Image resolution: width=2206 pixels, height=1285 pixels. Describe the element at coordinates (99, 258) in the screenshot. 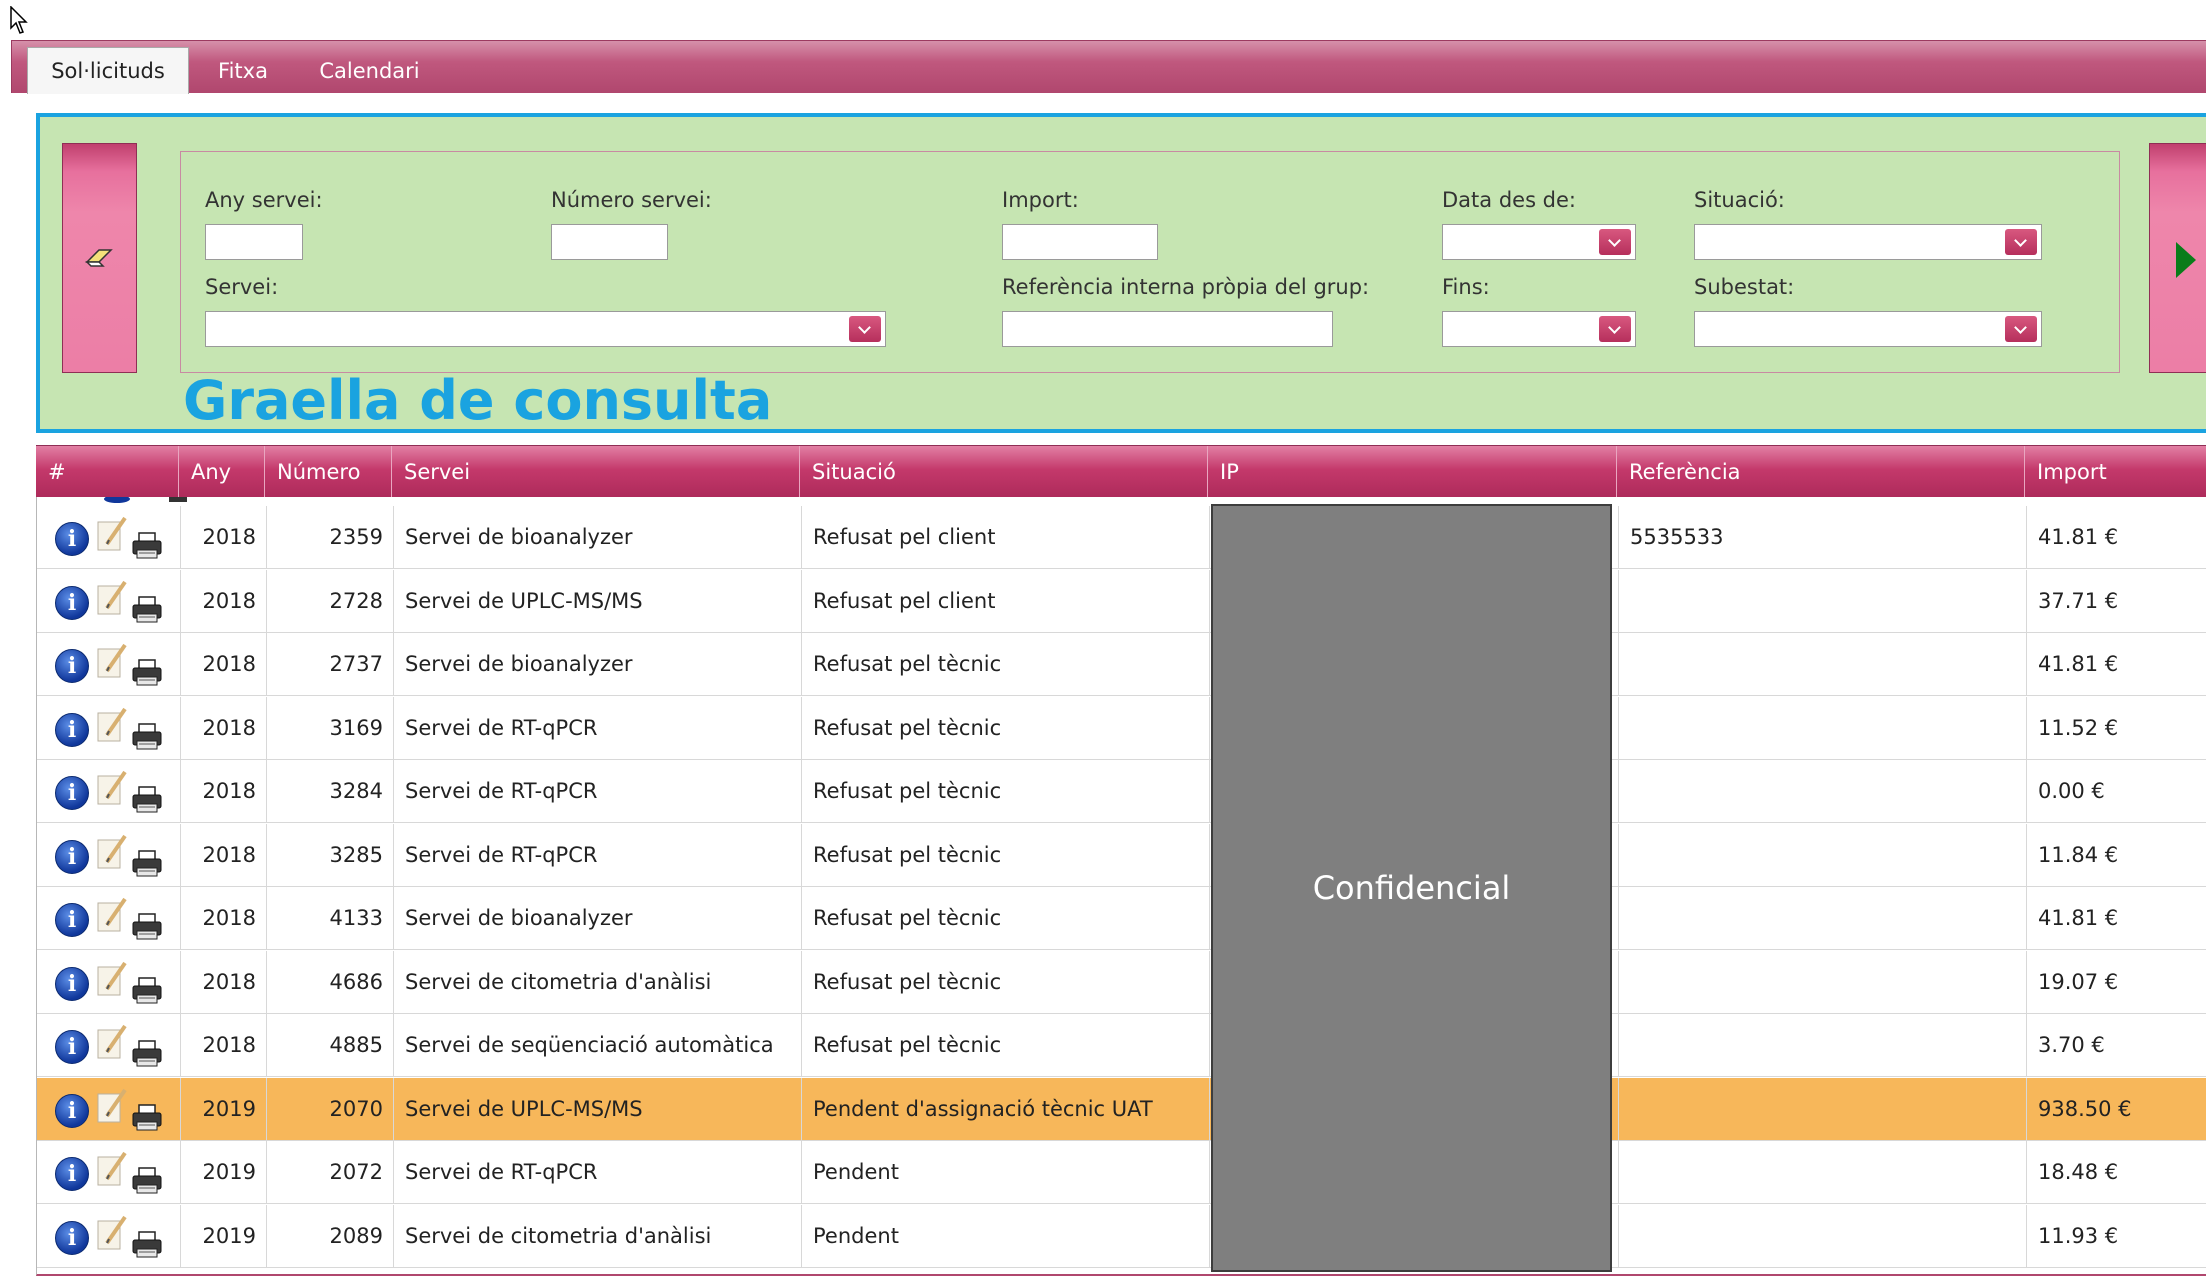

I see `clear-filters-button` at that location.